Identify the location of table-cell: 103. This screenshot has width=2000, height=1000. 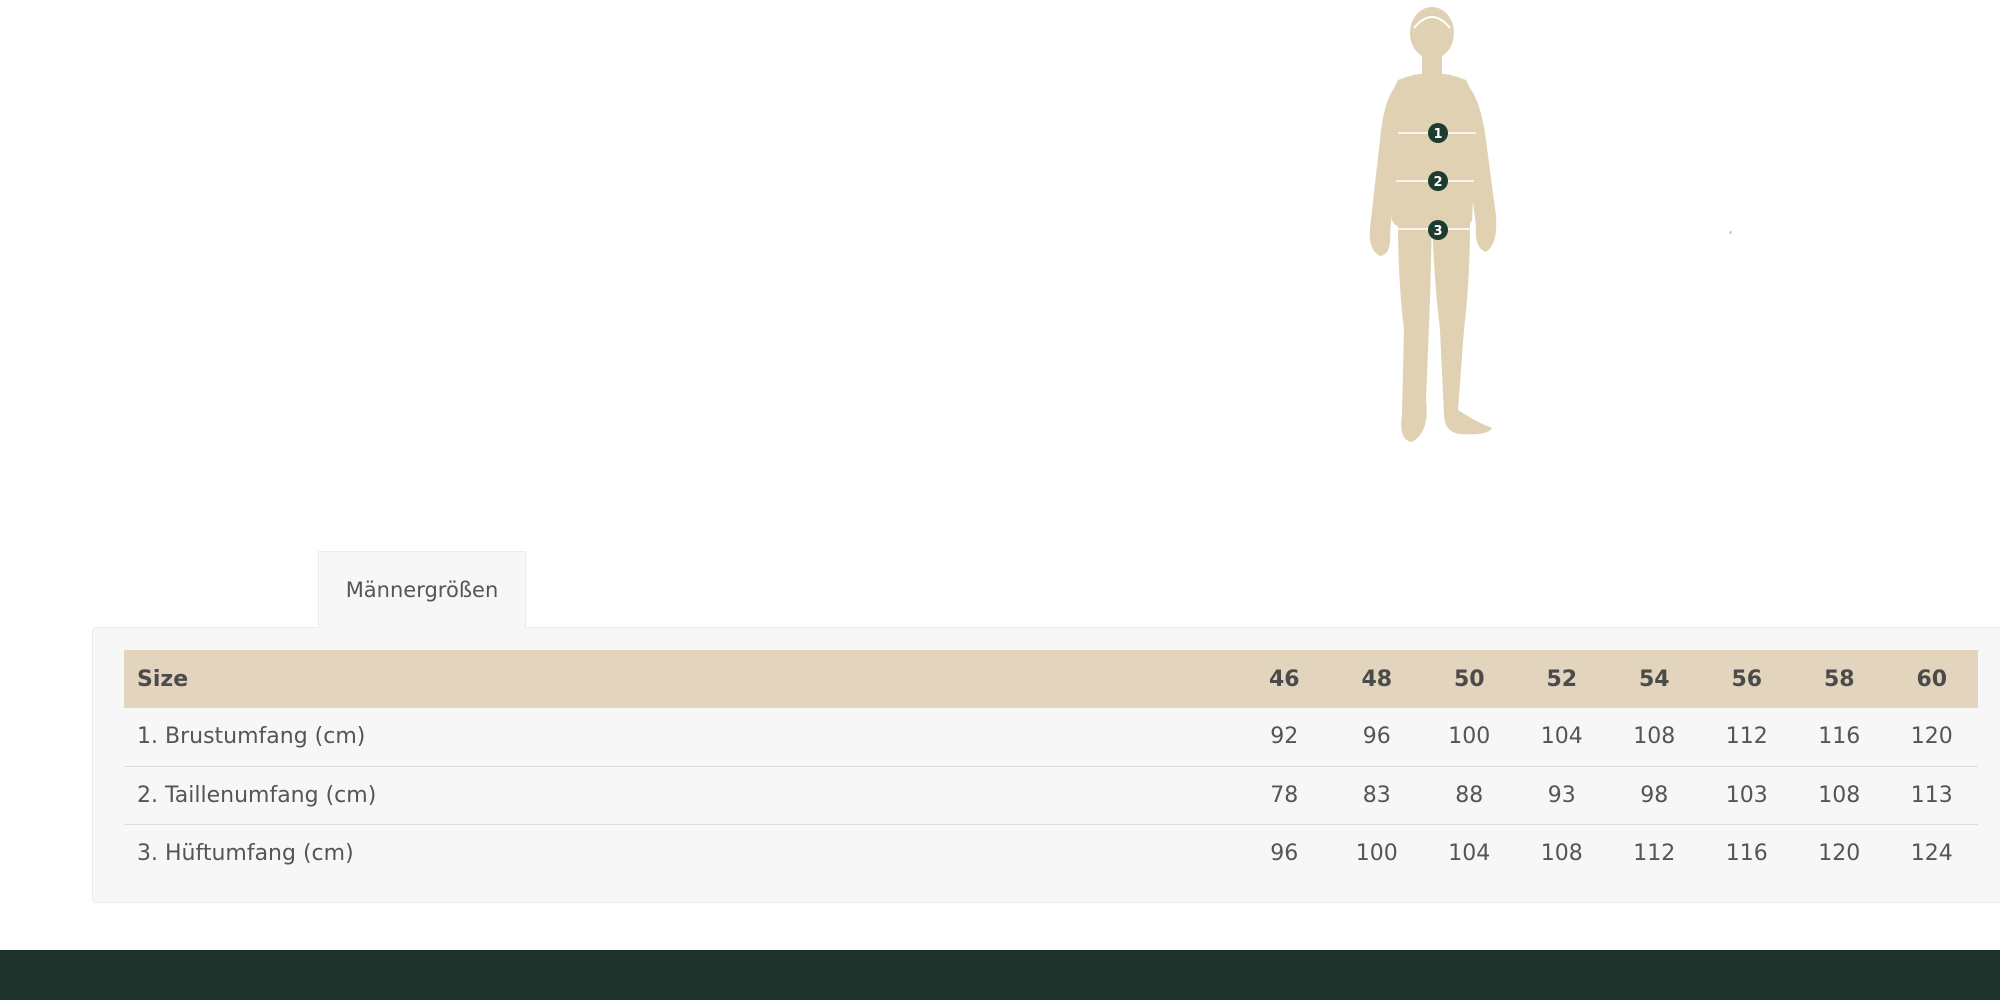
(1746, 794).